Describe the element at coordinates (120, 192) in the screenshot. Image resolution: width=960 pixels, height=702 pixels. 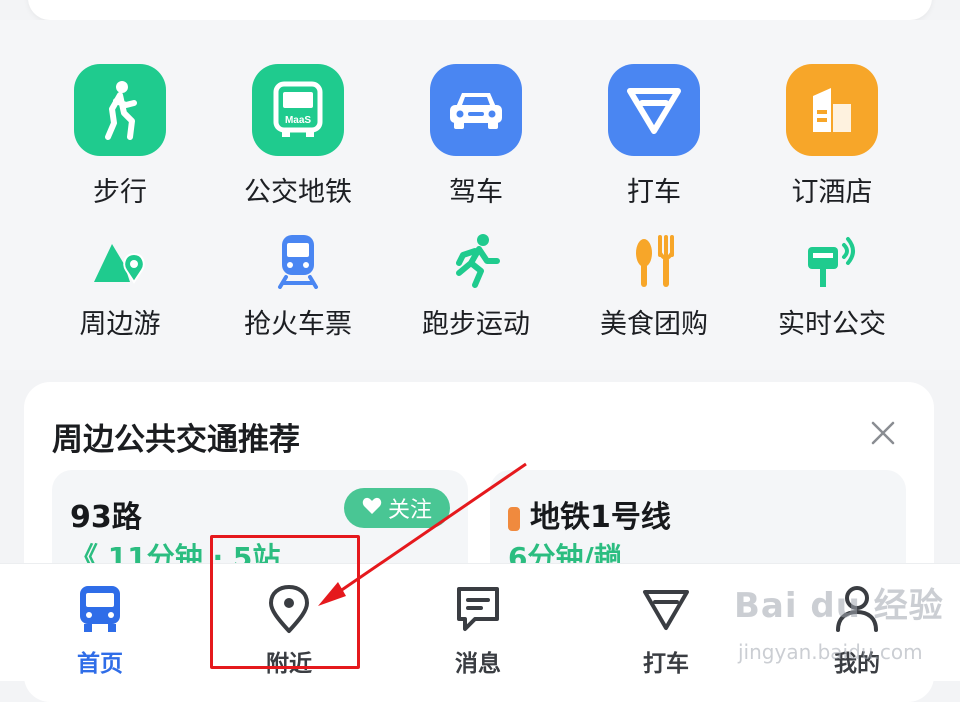
I see `service-label: 步行` at that location.